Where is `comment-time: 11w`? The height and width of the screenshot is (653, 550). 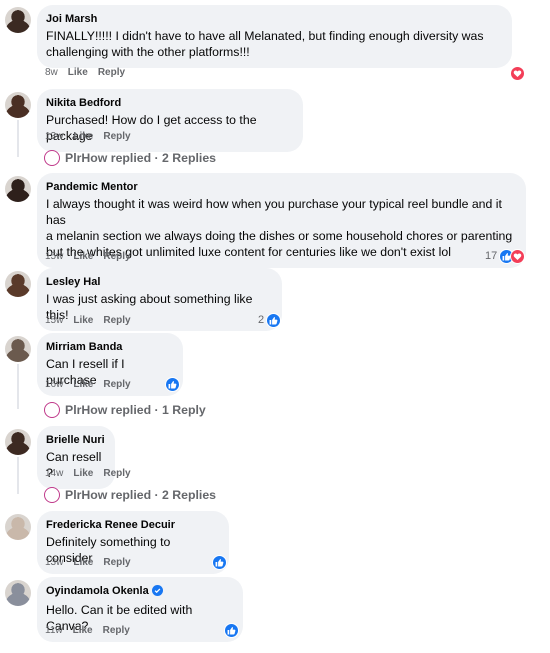
comment-time: 11w is located at coordinates (54, 630).